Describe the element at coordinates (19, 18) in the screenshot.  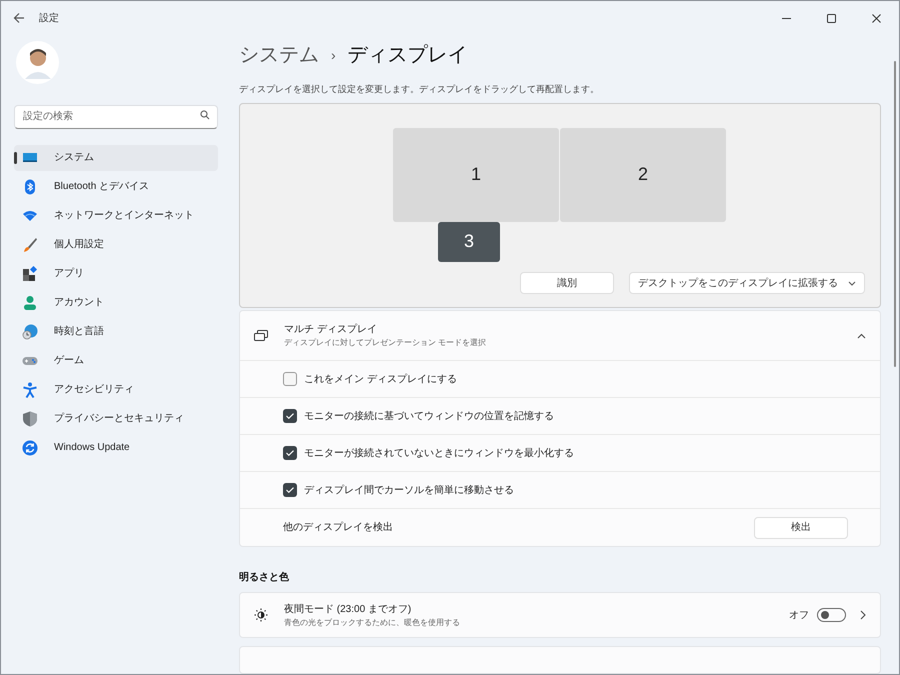
I see `back-icon` at that location.